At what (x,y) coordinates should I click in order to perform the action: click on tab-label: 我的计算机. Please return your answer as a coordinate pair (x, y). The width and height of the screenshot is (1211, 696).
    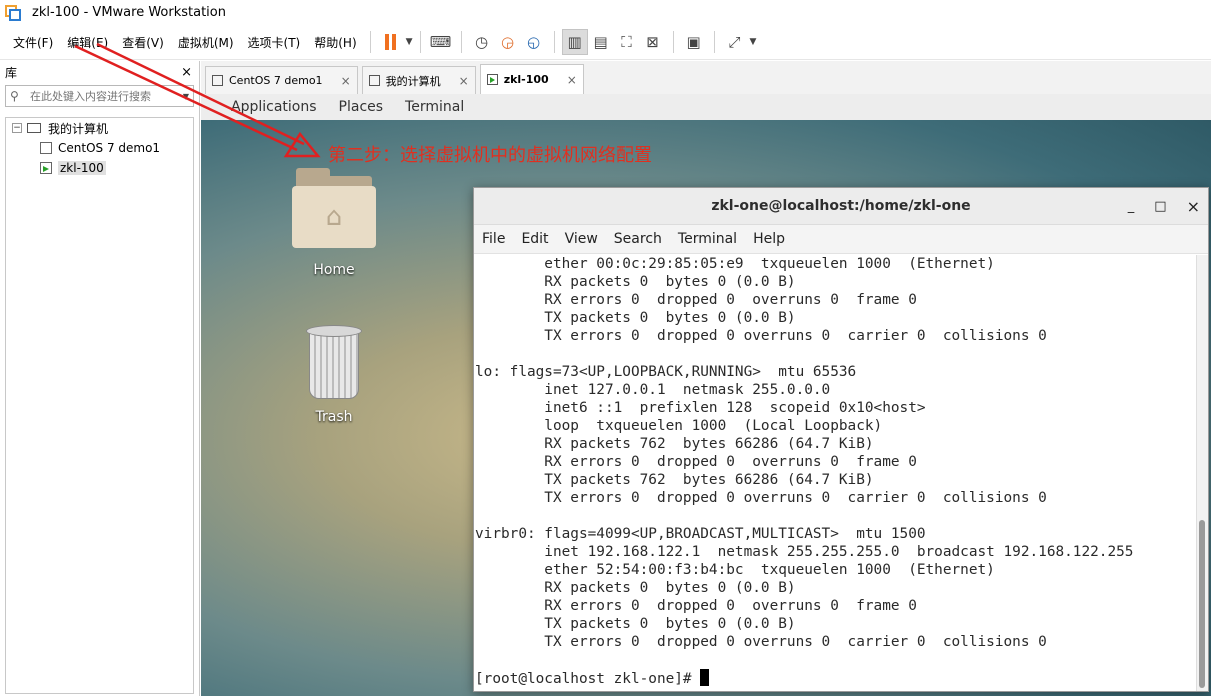
    Looking at the image, I should click on (413, 81).